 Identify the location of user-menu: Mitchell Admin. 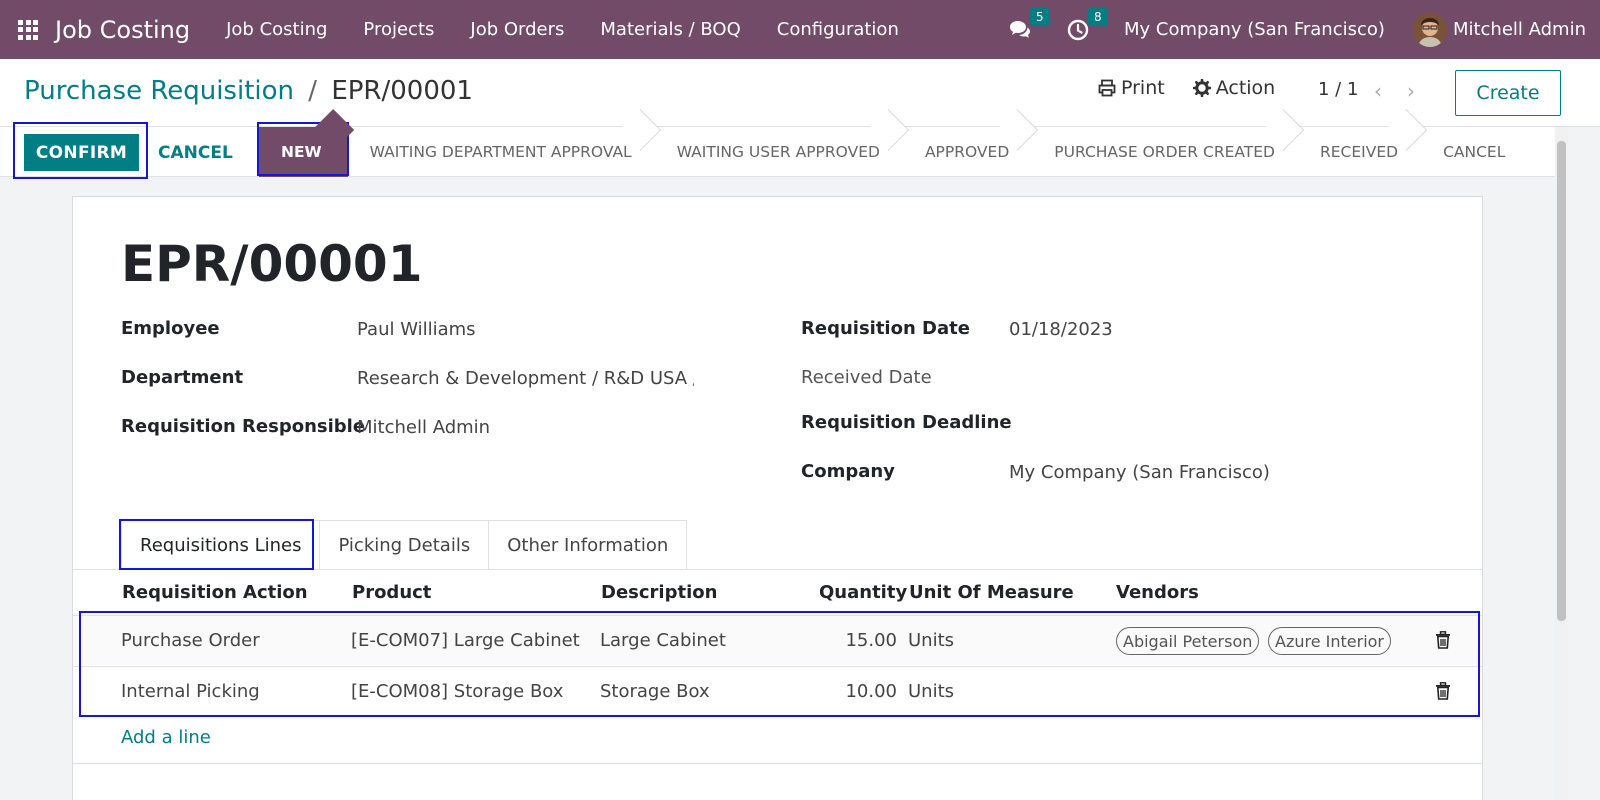
(1499, 29).